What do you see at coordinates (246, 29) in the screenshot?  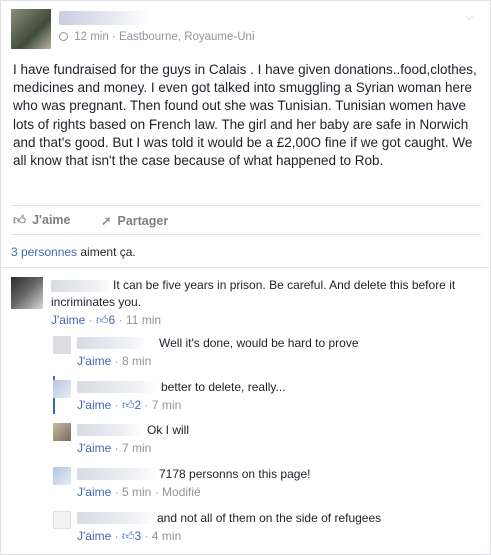 I see `post-header: 12 min · Eastbourne, Royaume-Uni ⌵` at bounding box center [246, 29].